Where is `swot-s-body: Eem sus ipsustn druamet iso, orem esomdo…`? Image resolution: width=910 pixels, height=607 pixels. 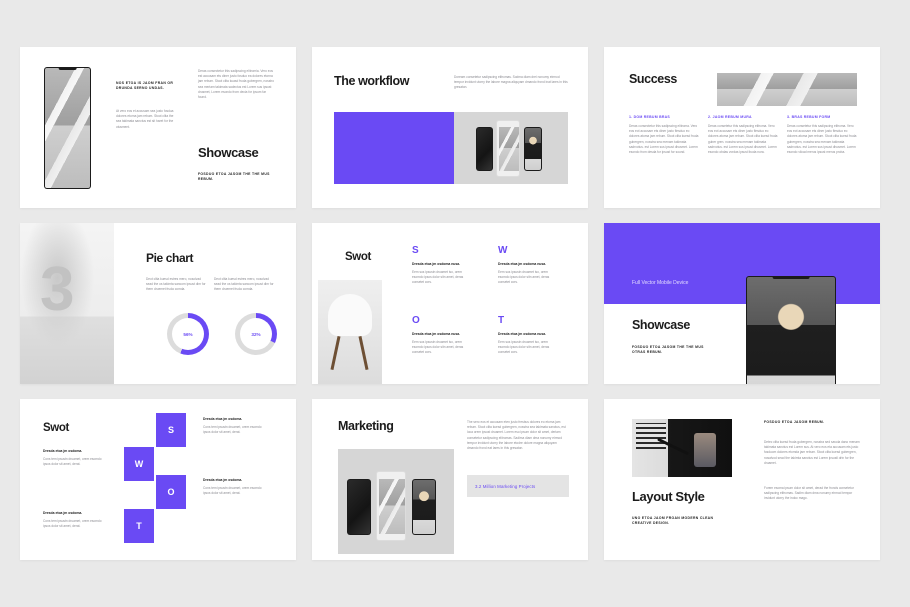 swot-s-body: Eem sus ipsustn druamet iso, orem esomdo… is located at coordinates (438, 277).